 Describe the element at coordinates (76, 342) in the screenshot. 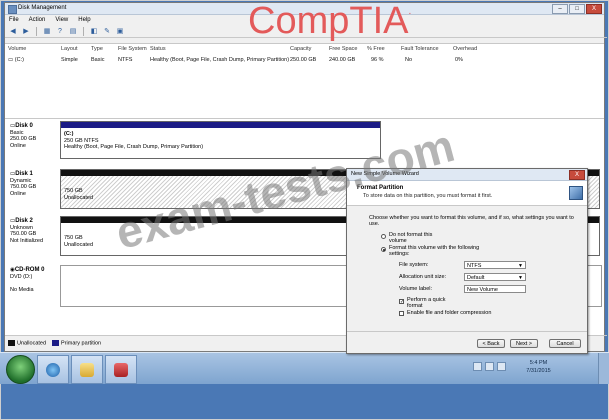

I see `legend-primary: Primary partition` at that location.